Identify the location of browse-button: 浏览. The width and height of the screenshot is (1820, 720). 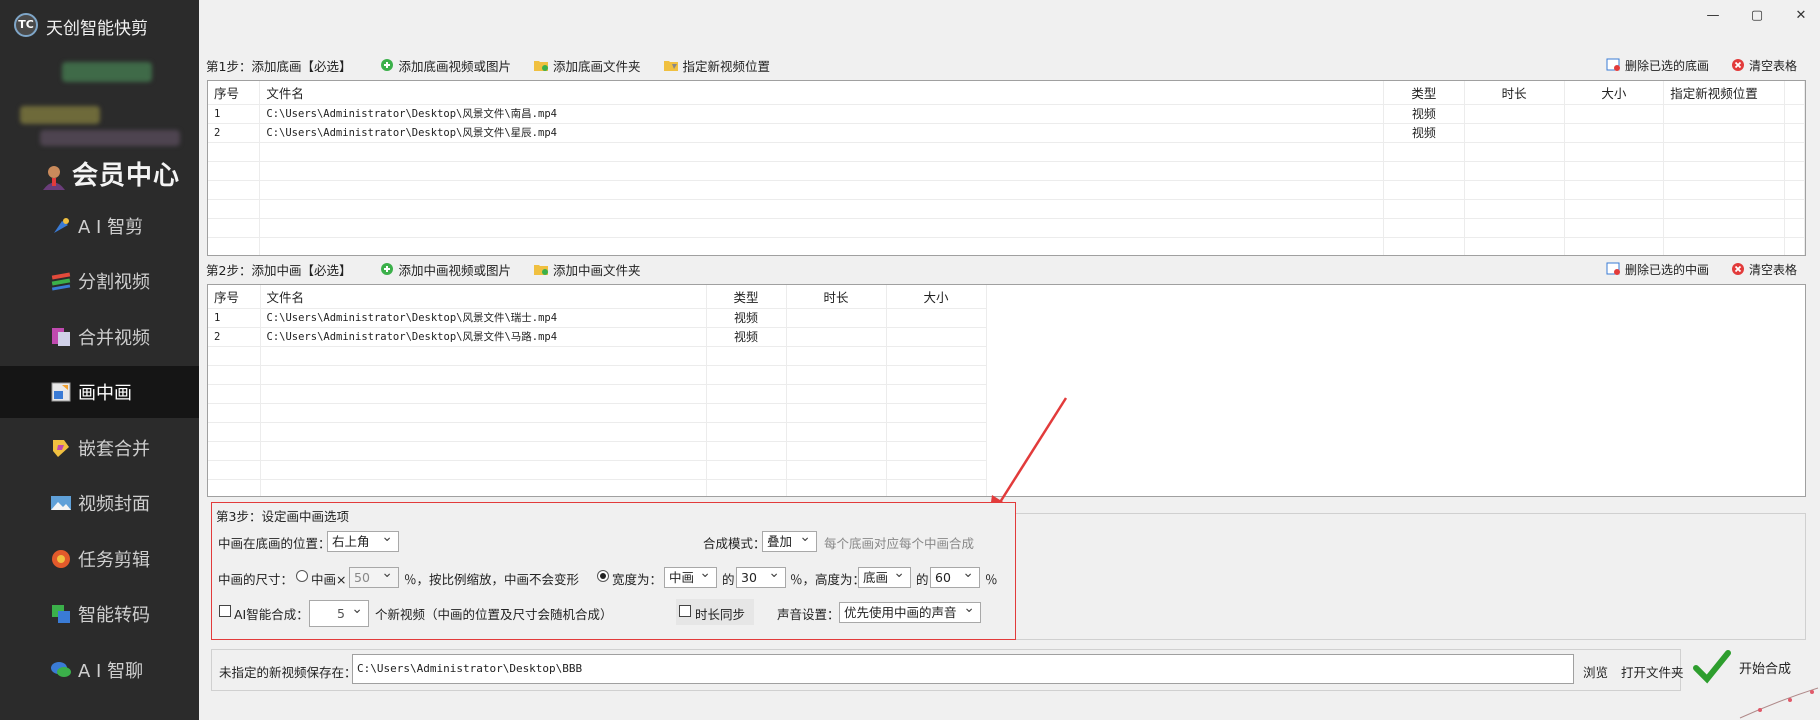
(1595, 671).